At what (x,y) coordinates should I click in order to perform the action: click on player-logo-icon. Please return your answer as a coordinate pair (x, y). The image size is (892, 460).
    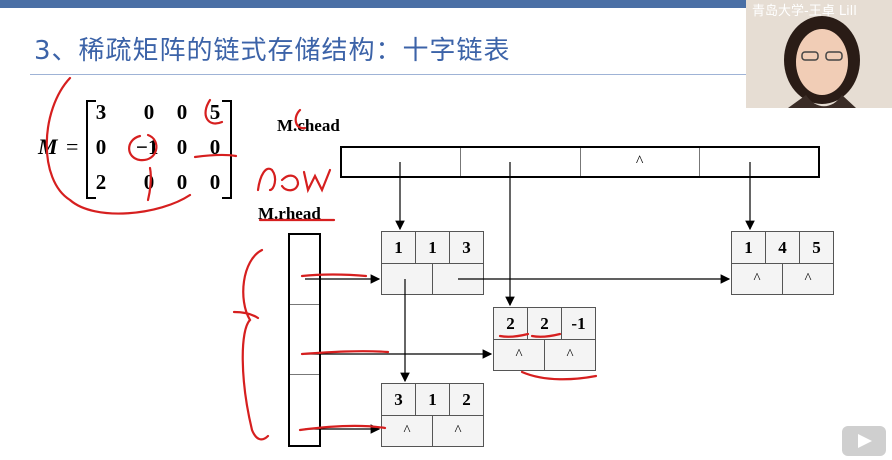
    Looking at the image, I should click on (864, 440).